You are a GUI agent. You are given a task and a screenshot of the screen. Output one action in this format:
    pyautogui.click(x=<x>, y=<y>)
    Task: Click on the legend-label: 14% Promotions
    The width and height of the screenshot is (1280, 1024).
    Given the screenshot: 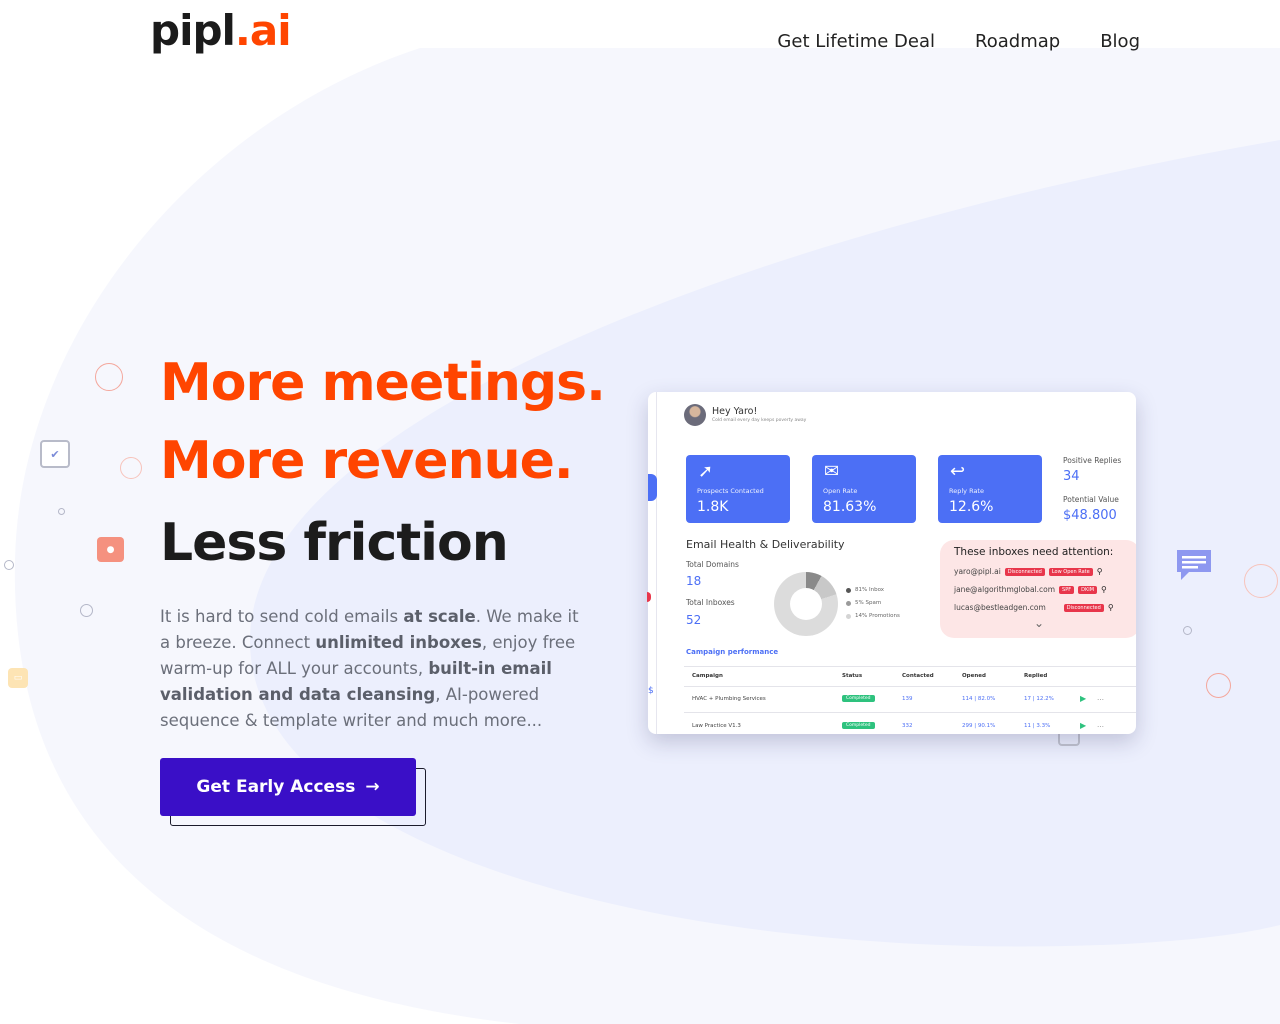 What is the action you would take?
    pyautogui.click(x=877, y=616)
    